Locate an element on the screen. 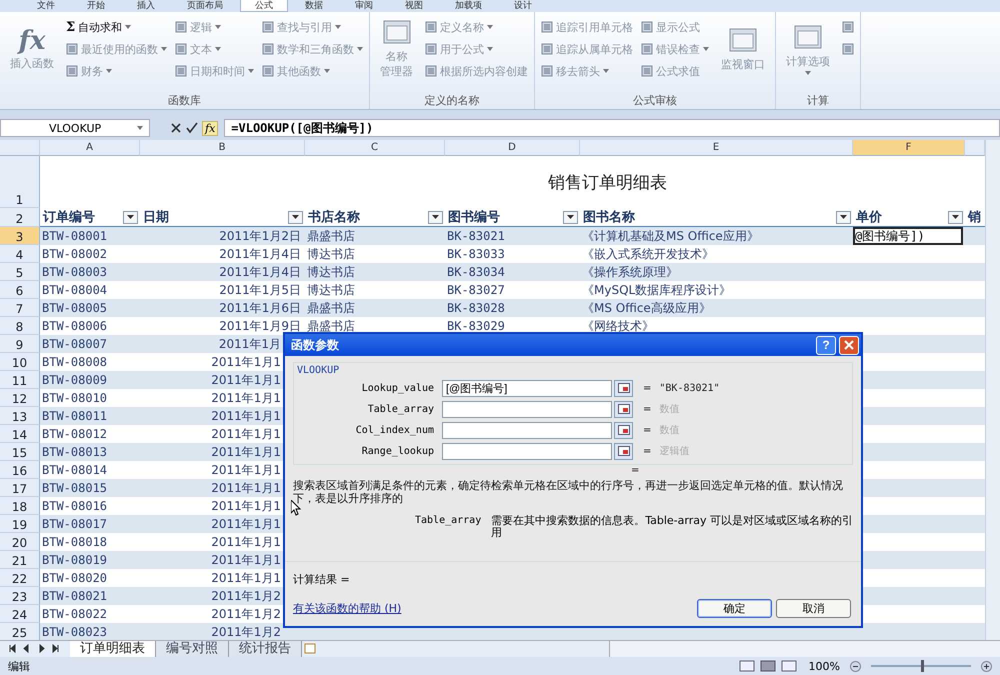 The image size is (1000, 675). ribbon-tab: 加载项 is located at coordinates (468, 6).